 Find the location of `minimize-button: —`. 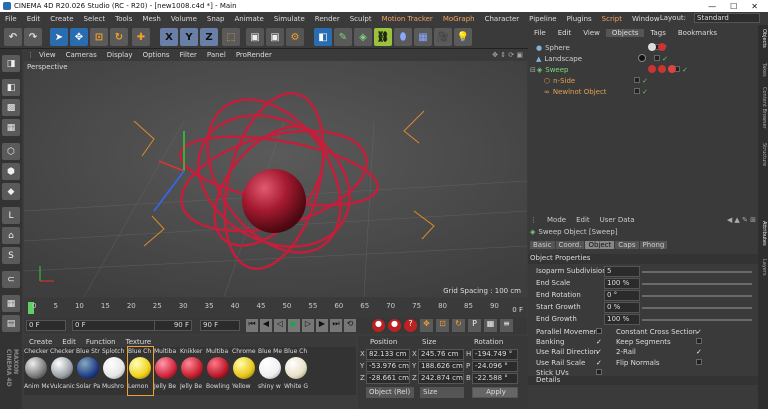

minimize-button: — is located at coordinates (712, 6).